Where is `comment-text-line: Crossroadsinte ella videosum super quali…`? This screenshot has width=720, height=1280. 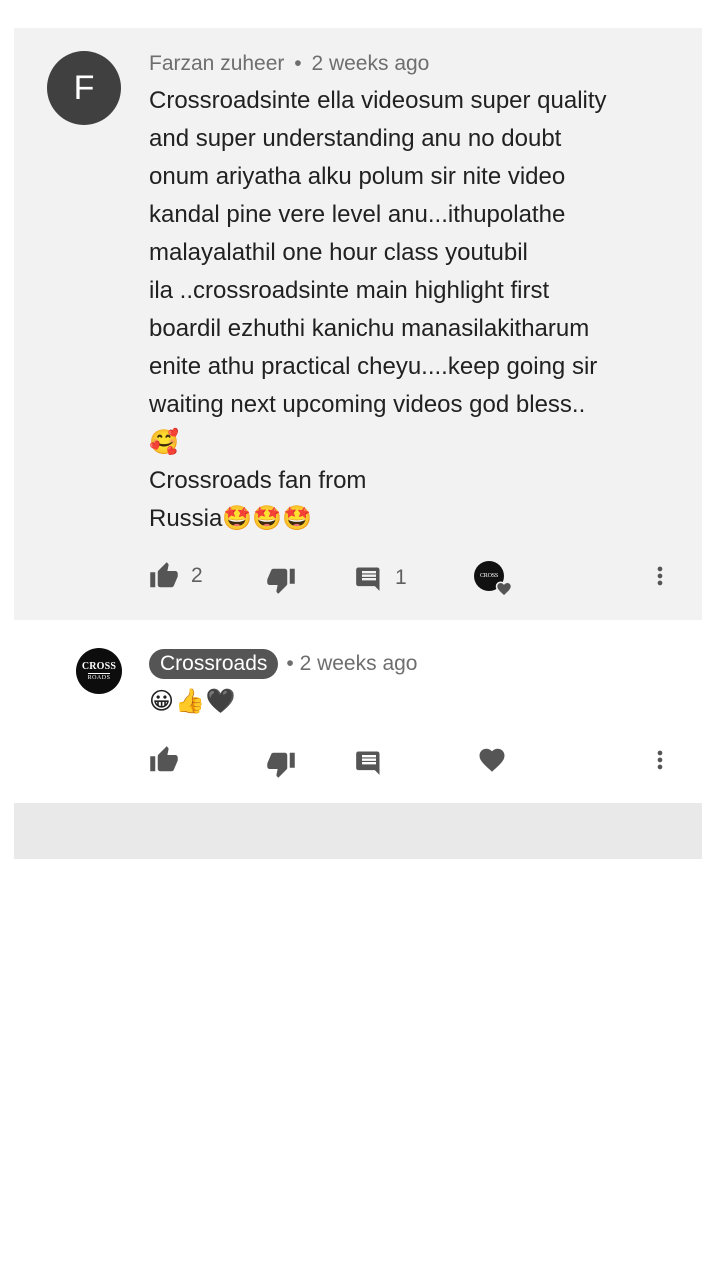
comment-text-line: Crossroadsinte ella videosum super quali… is located at coordinates (378, 100).